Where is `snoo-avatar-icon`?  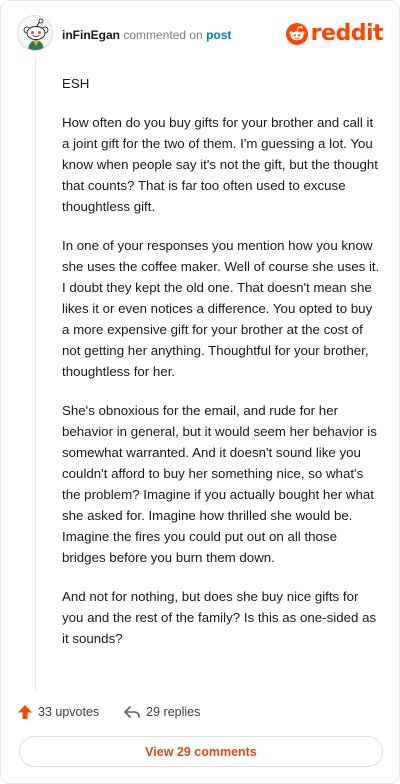 snoo-avatar-icon is located at coordinates (35, 33).